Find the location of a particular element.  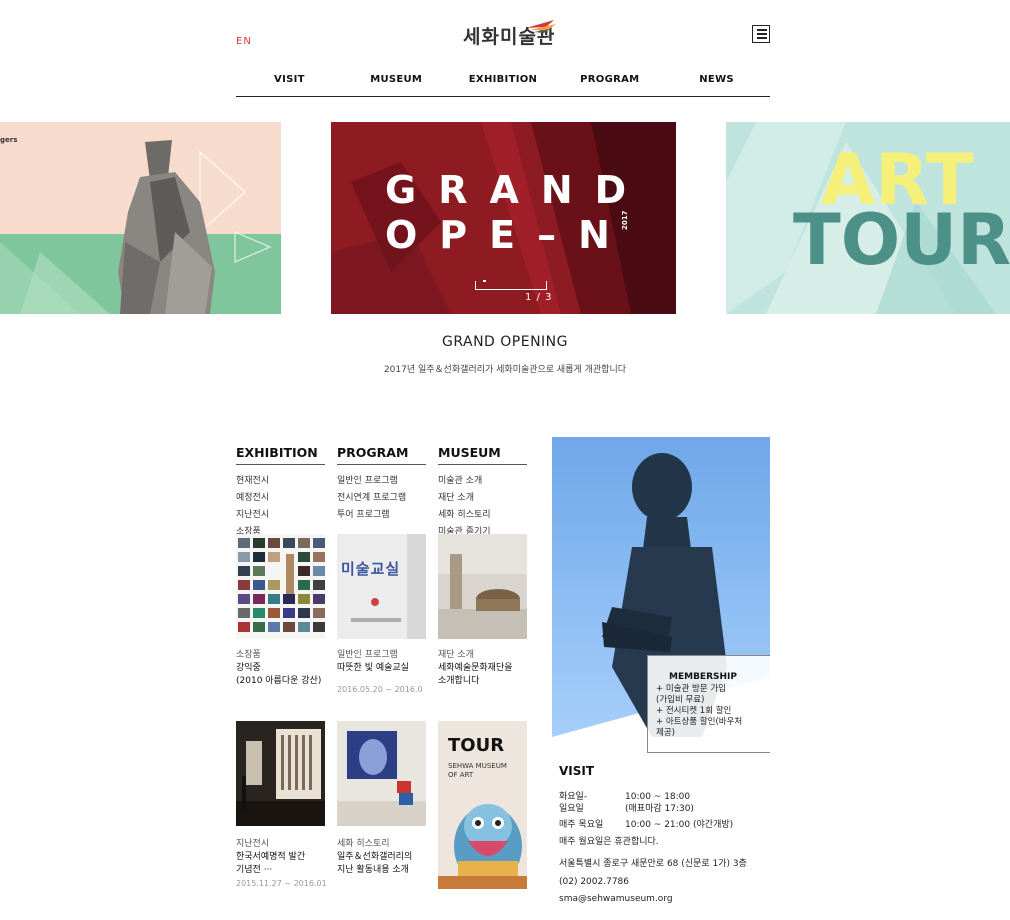

slide-prev is located at coordinates (140, 218).